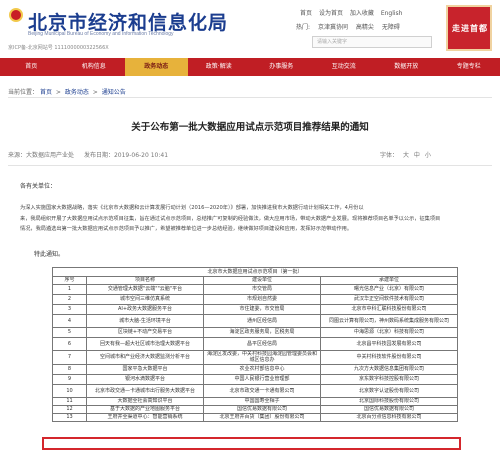 This screenshot has height=462, width=500. What do you see at coordinates (145, 357) in the screenshot?
I see `table-cell-project: 空间城市和产业经济大数据监测分析平台` at bounding box center [145, 357].